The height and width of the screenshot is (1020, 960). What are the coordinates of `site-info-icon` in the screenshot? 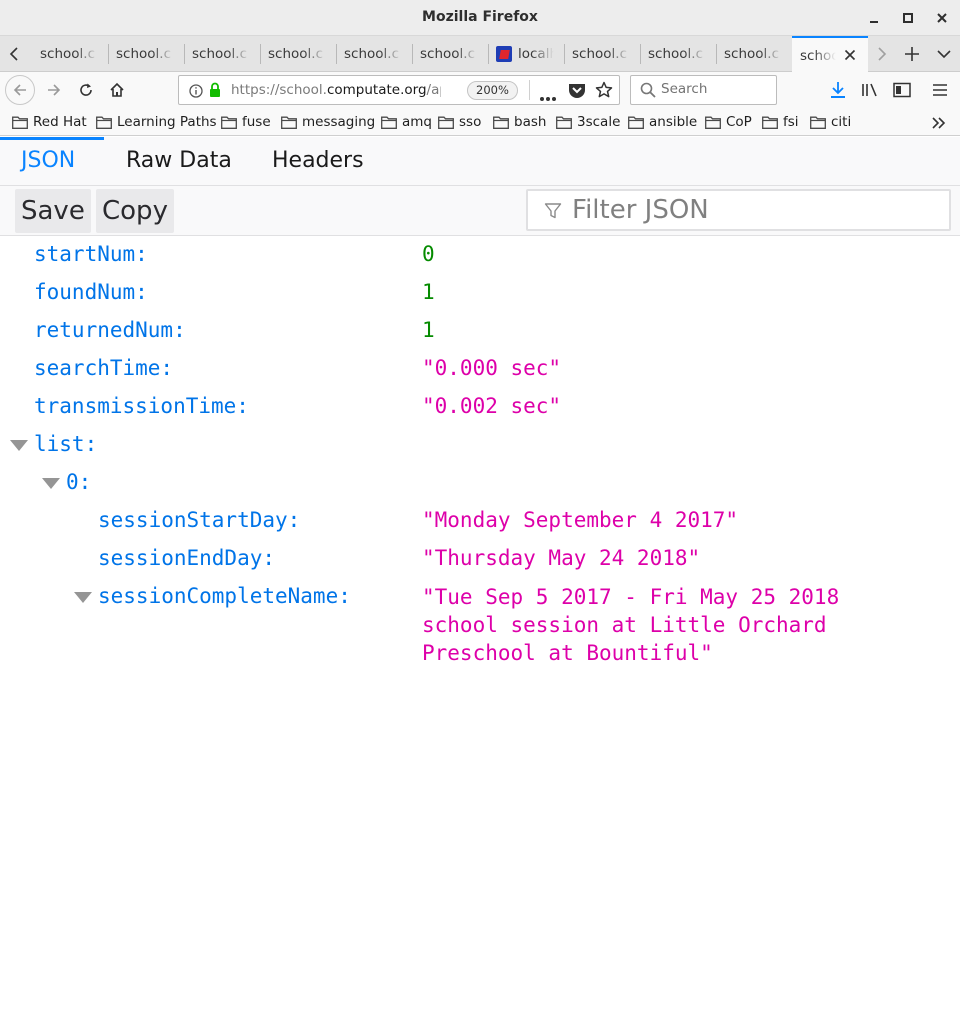 It's located at (196, 92).